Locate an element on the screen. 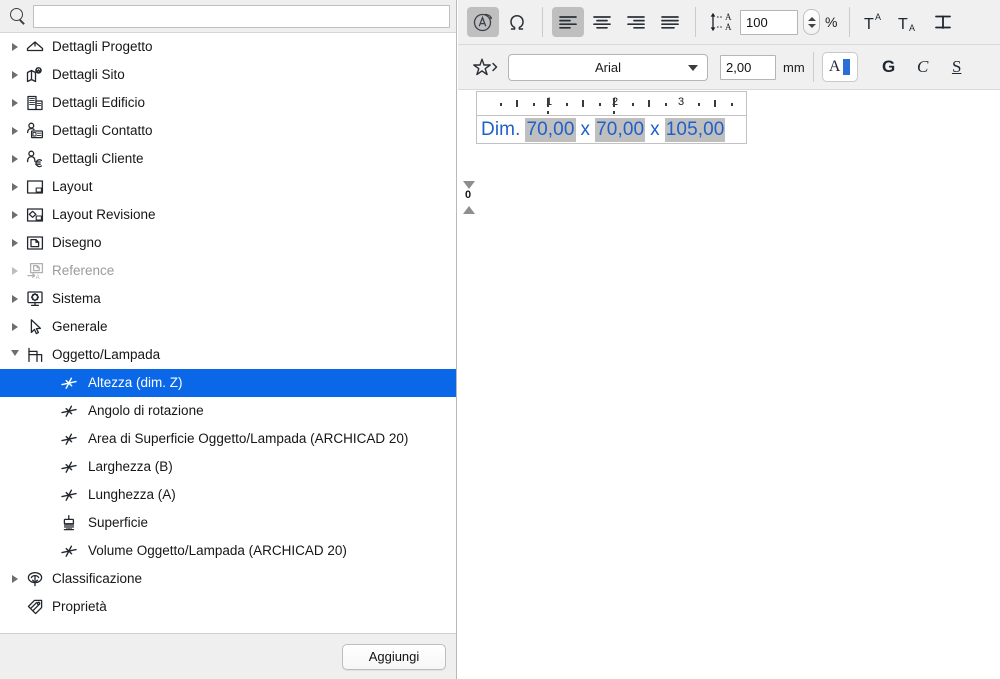  first-line-indent-marker is located at coordinates (469, 185).